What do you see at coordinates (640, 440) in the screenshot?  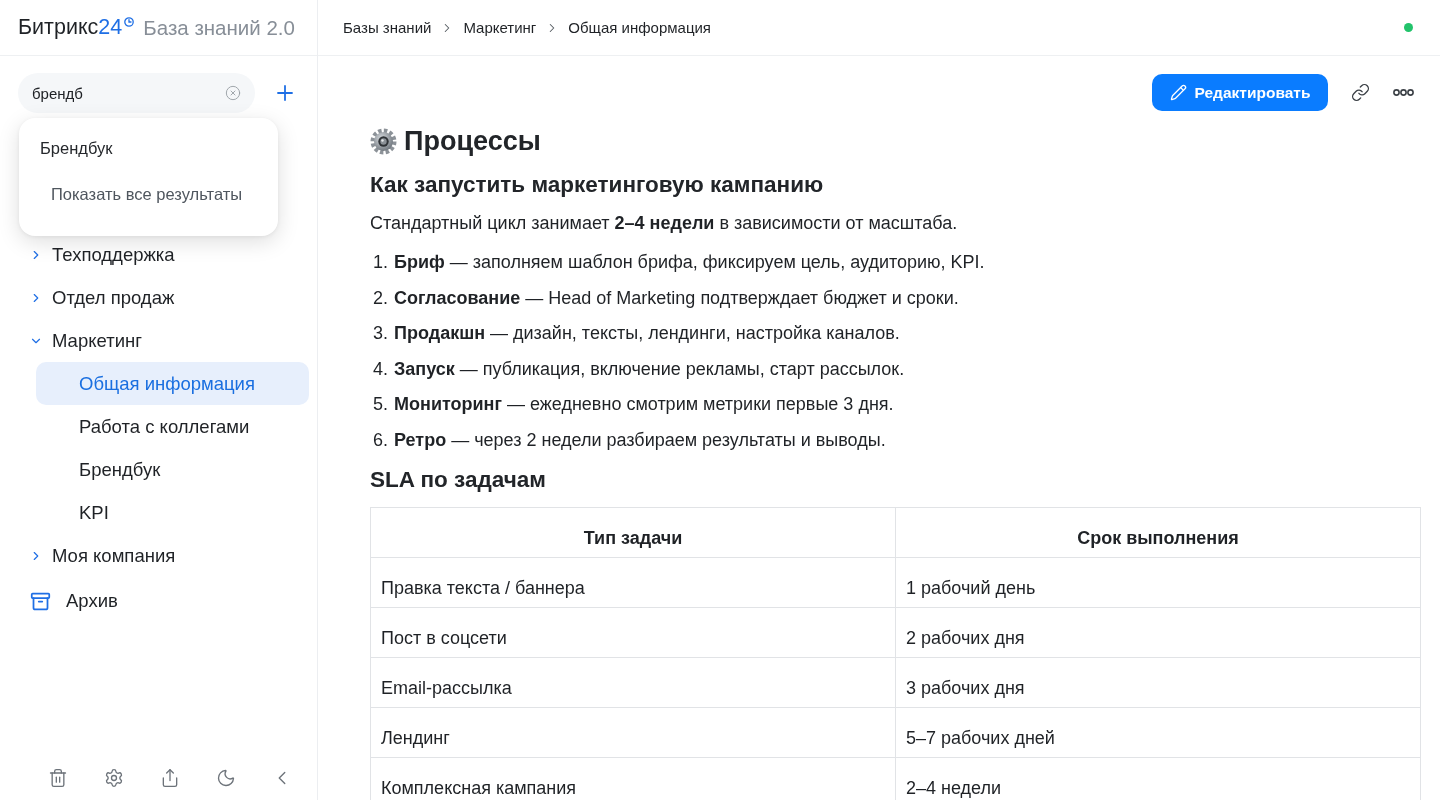 I see `step-text: Ретро — через 2 недели разбираем результаты и выводы.` at bounding box center [640, 440].